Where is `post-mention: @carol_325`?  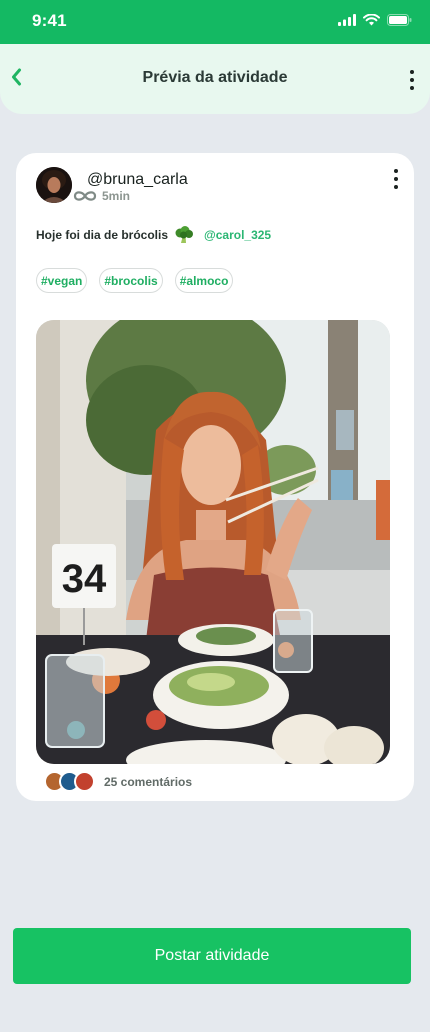
post-mention: @carol_325 is located at coordinates (237, 235).